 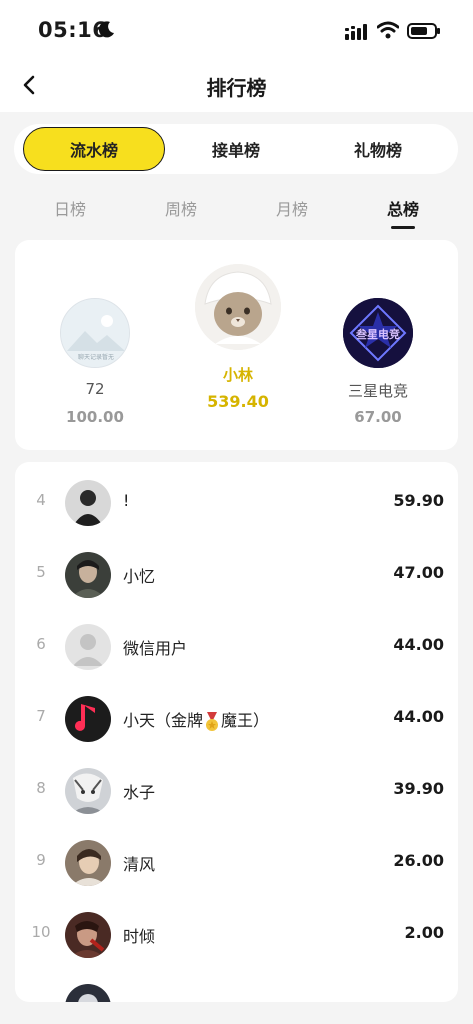 I want to click on list-item: 10 时倾 2.00, so click(x=236, y=935).